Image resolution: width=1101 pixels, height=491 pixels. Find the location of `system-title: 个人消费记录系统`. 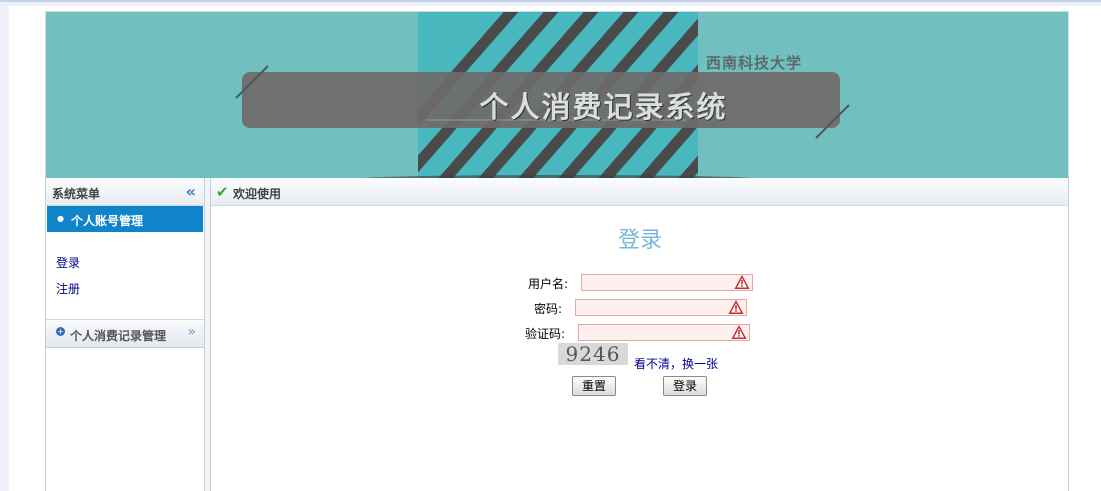

system-title: 个人消费记录系统 is located at coordinates (603, 107).